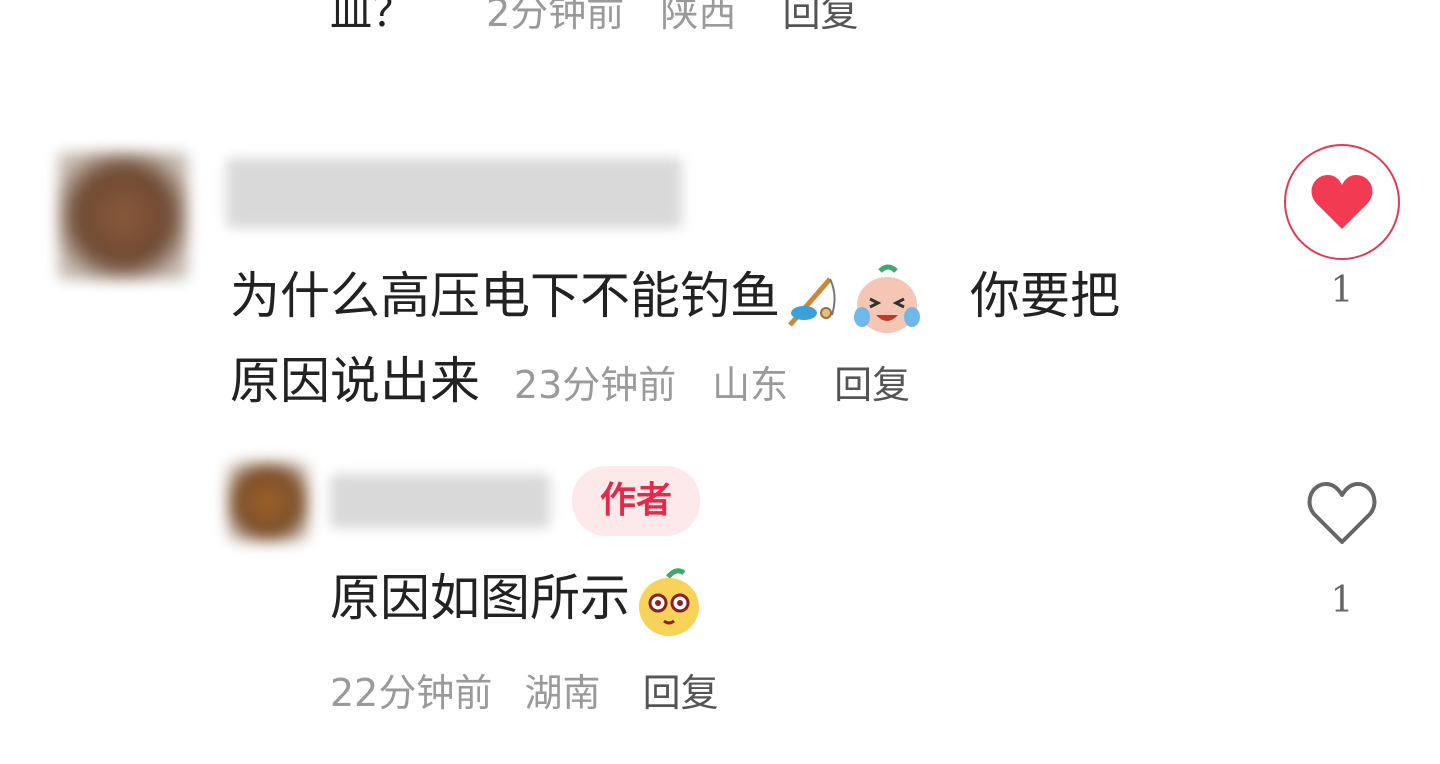 The height and width of the screenshot is (764, 1440). What do you see at coordinates (268, 502) in the screenshot?
I see `reply-avatar` at bounding box center [268, 502].